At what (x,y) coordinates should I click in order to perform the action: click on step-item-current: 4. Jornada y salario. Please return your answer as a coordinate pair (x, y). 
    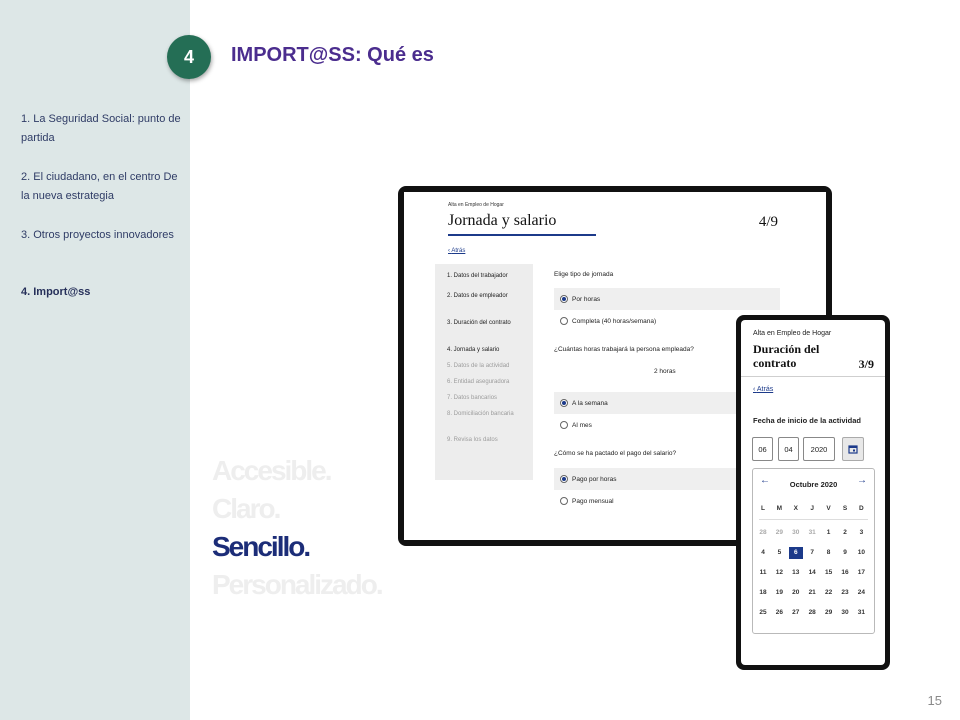
    Looking at the image, I should click on (487, 350).